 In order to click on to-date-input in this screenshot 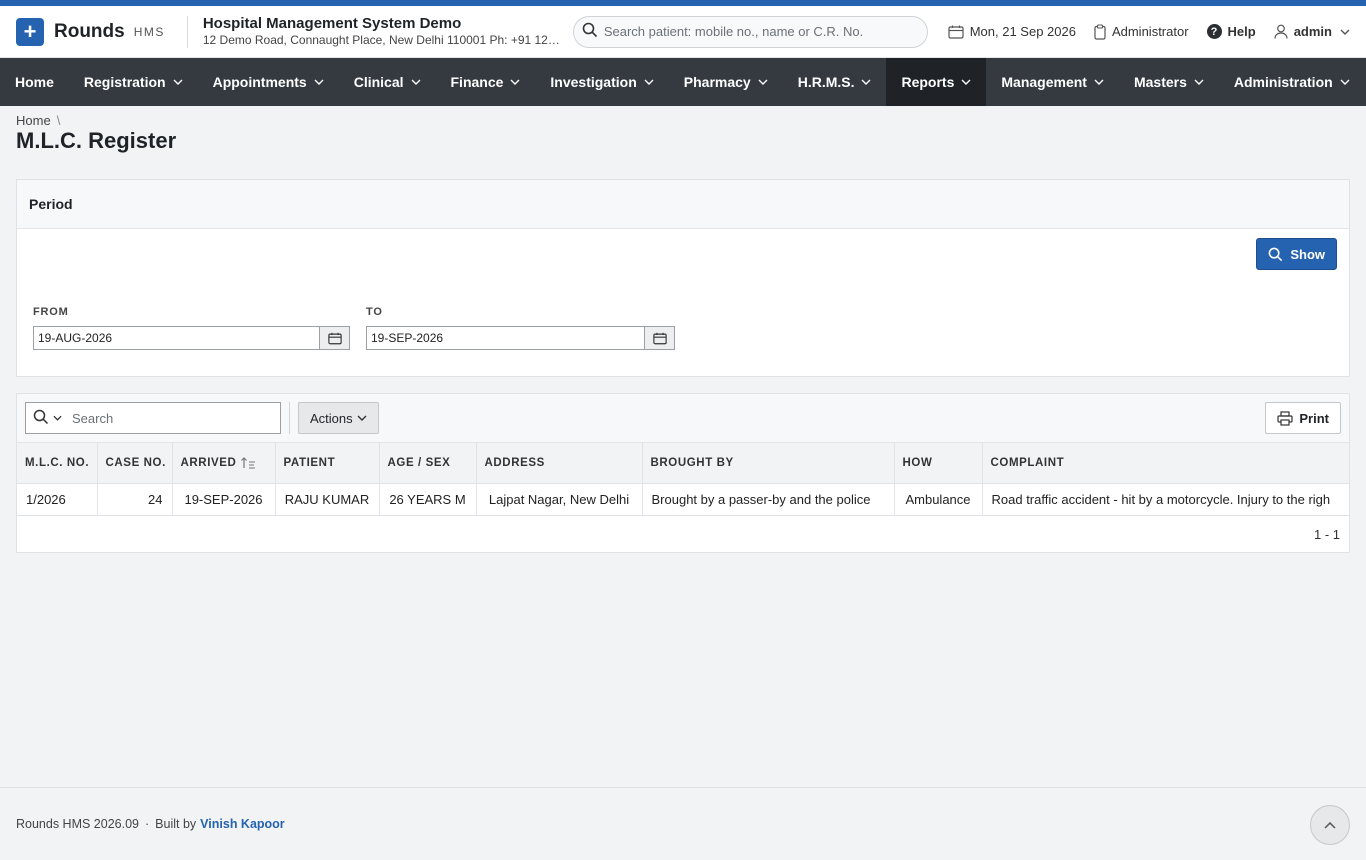, I will do `click(505, 338)`.